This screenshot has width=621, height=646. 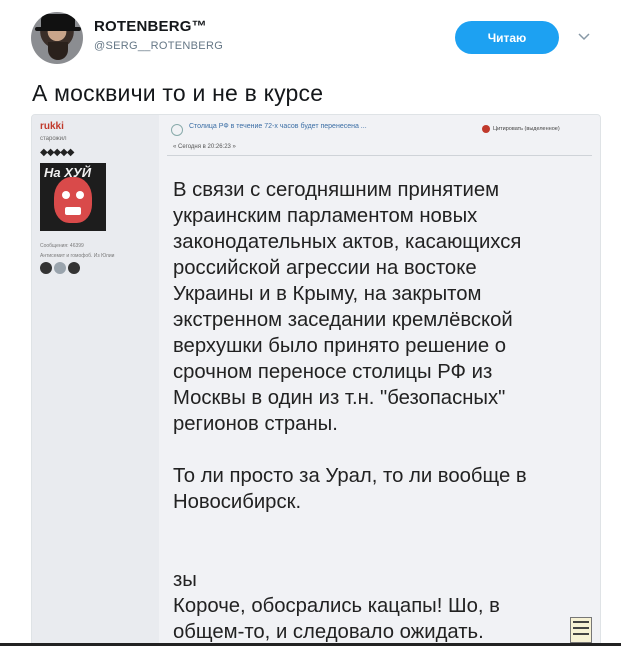 I want to click on user-avatar, so click(x=57, y=38).